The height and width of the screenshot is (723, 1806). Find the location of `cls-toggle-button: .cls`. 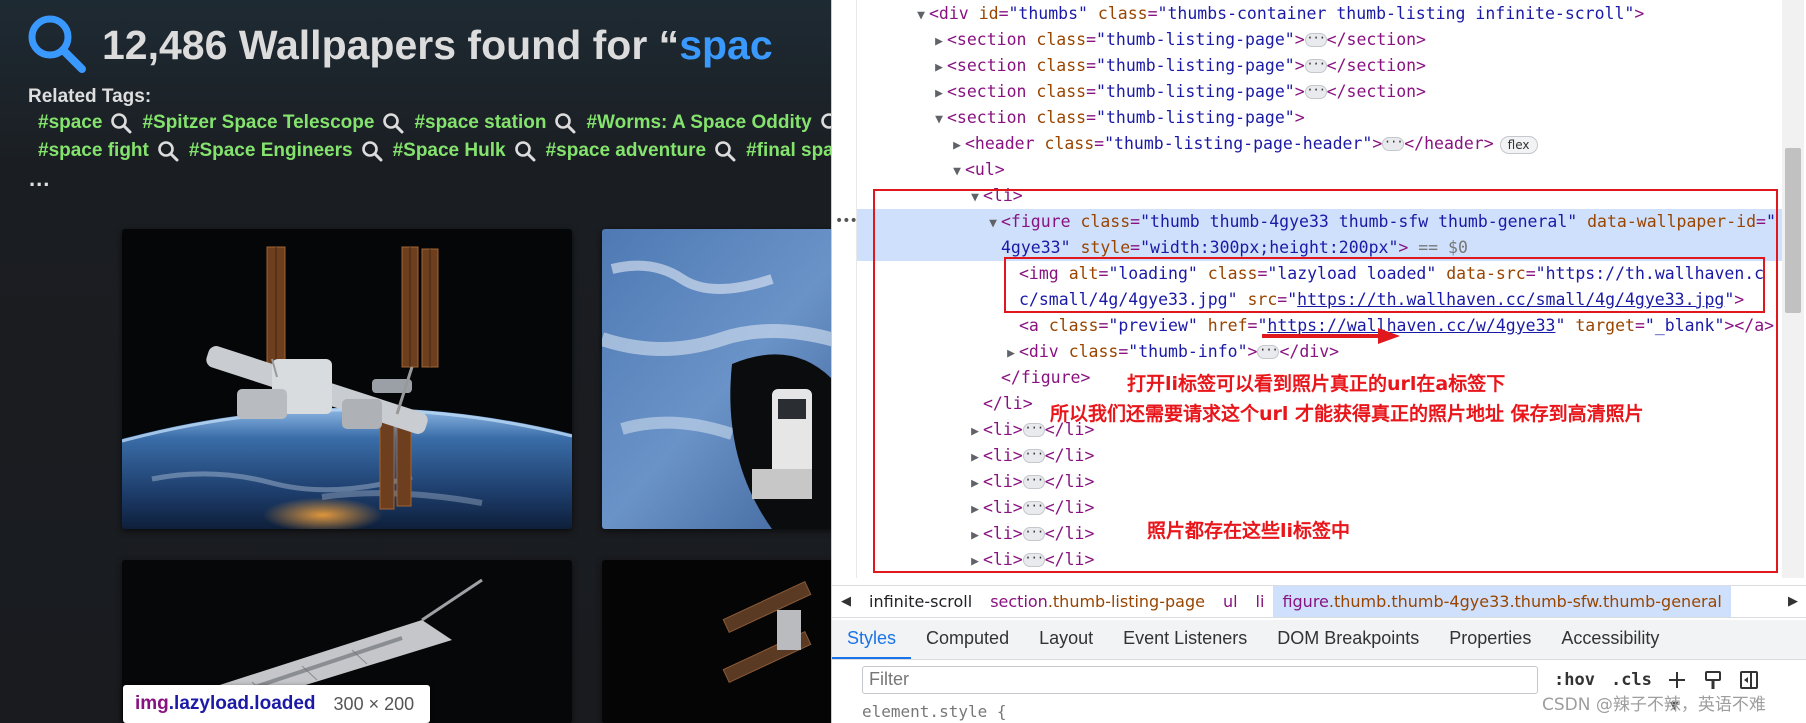

cls-toggle-button: .cls is located at coordinates (1631, 680).